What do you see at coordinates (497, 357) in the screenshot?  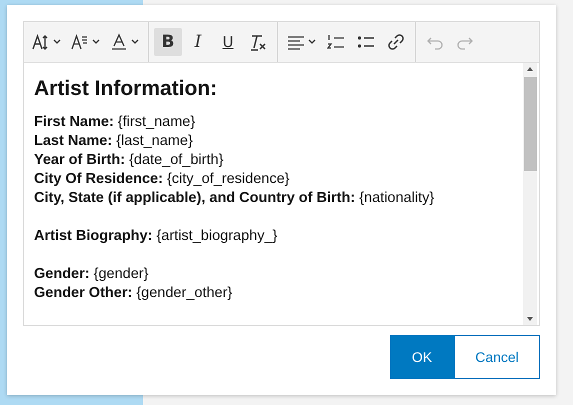 I see `cancel-button: Cancel` at bounding box center [497, 357].